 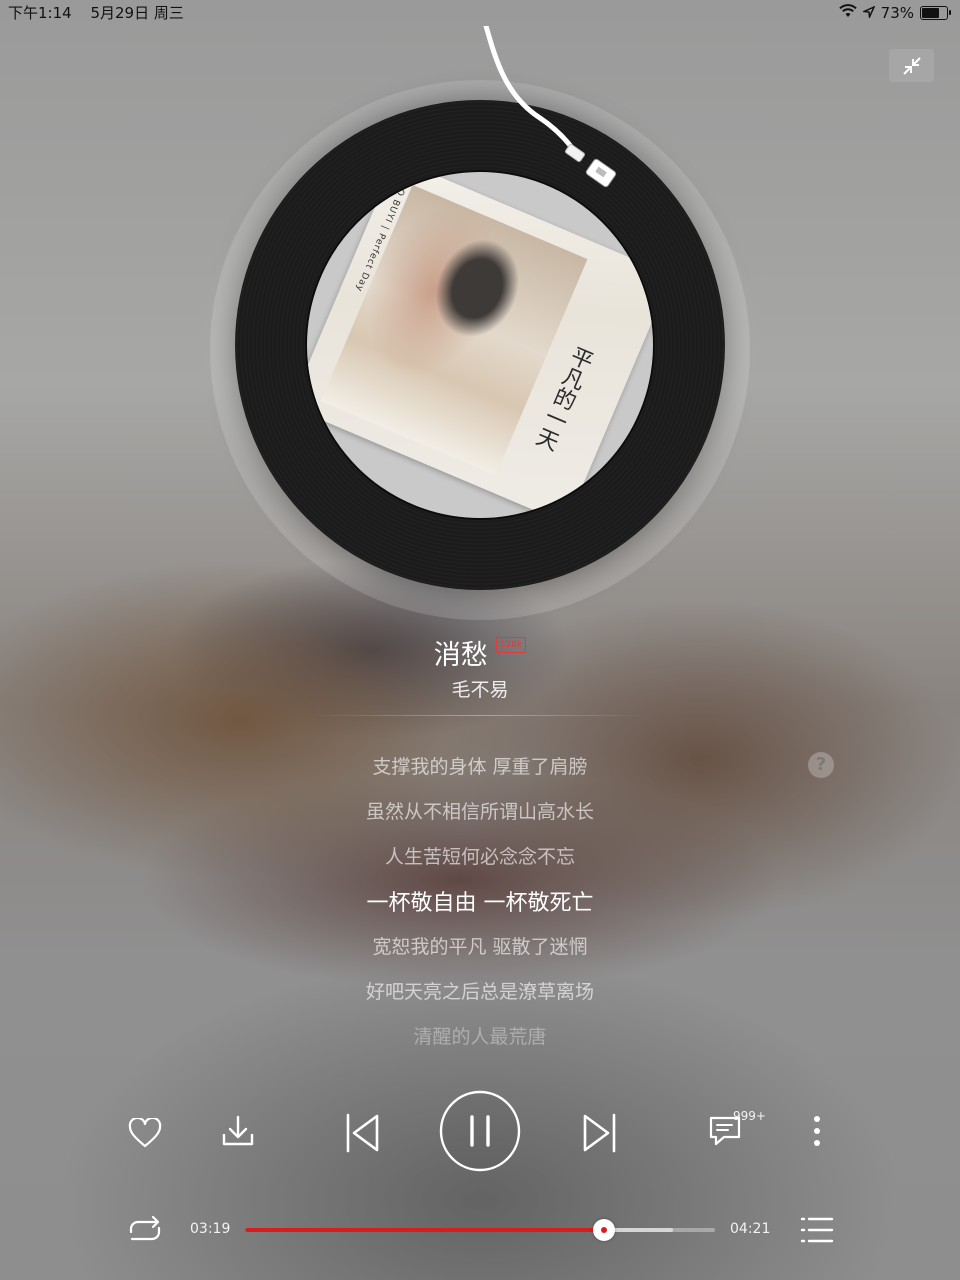 I want to click on status-time: 下午1:14, so click(x=40, y=13).